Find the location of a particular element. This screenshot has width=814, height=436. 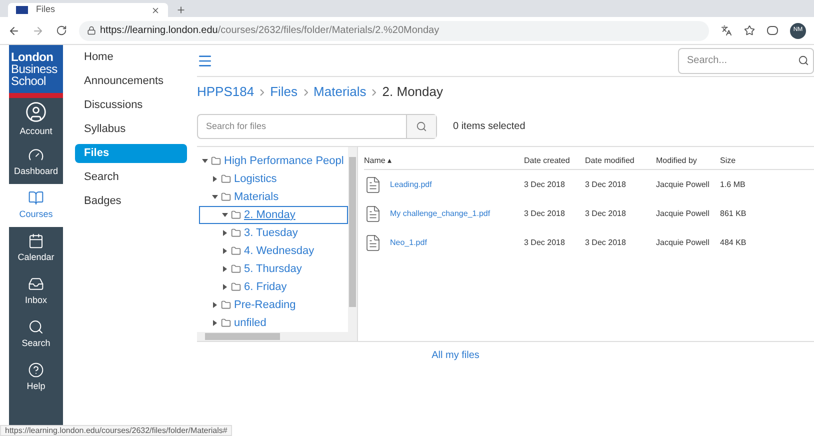

vertical-scrollbar is located at coordinates (352, 239).